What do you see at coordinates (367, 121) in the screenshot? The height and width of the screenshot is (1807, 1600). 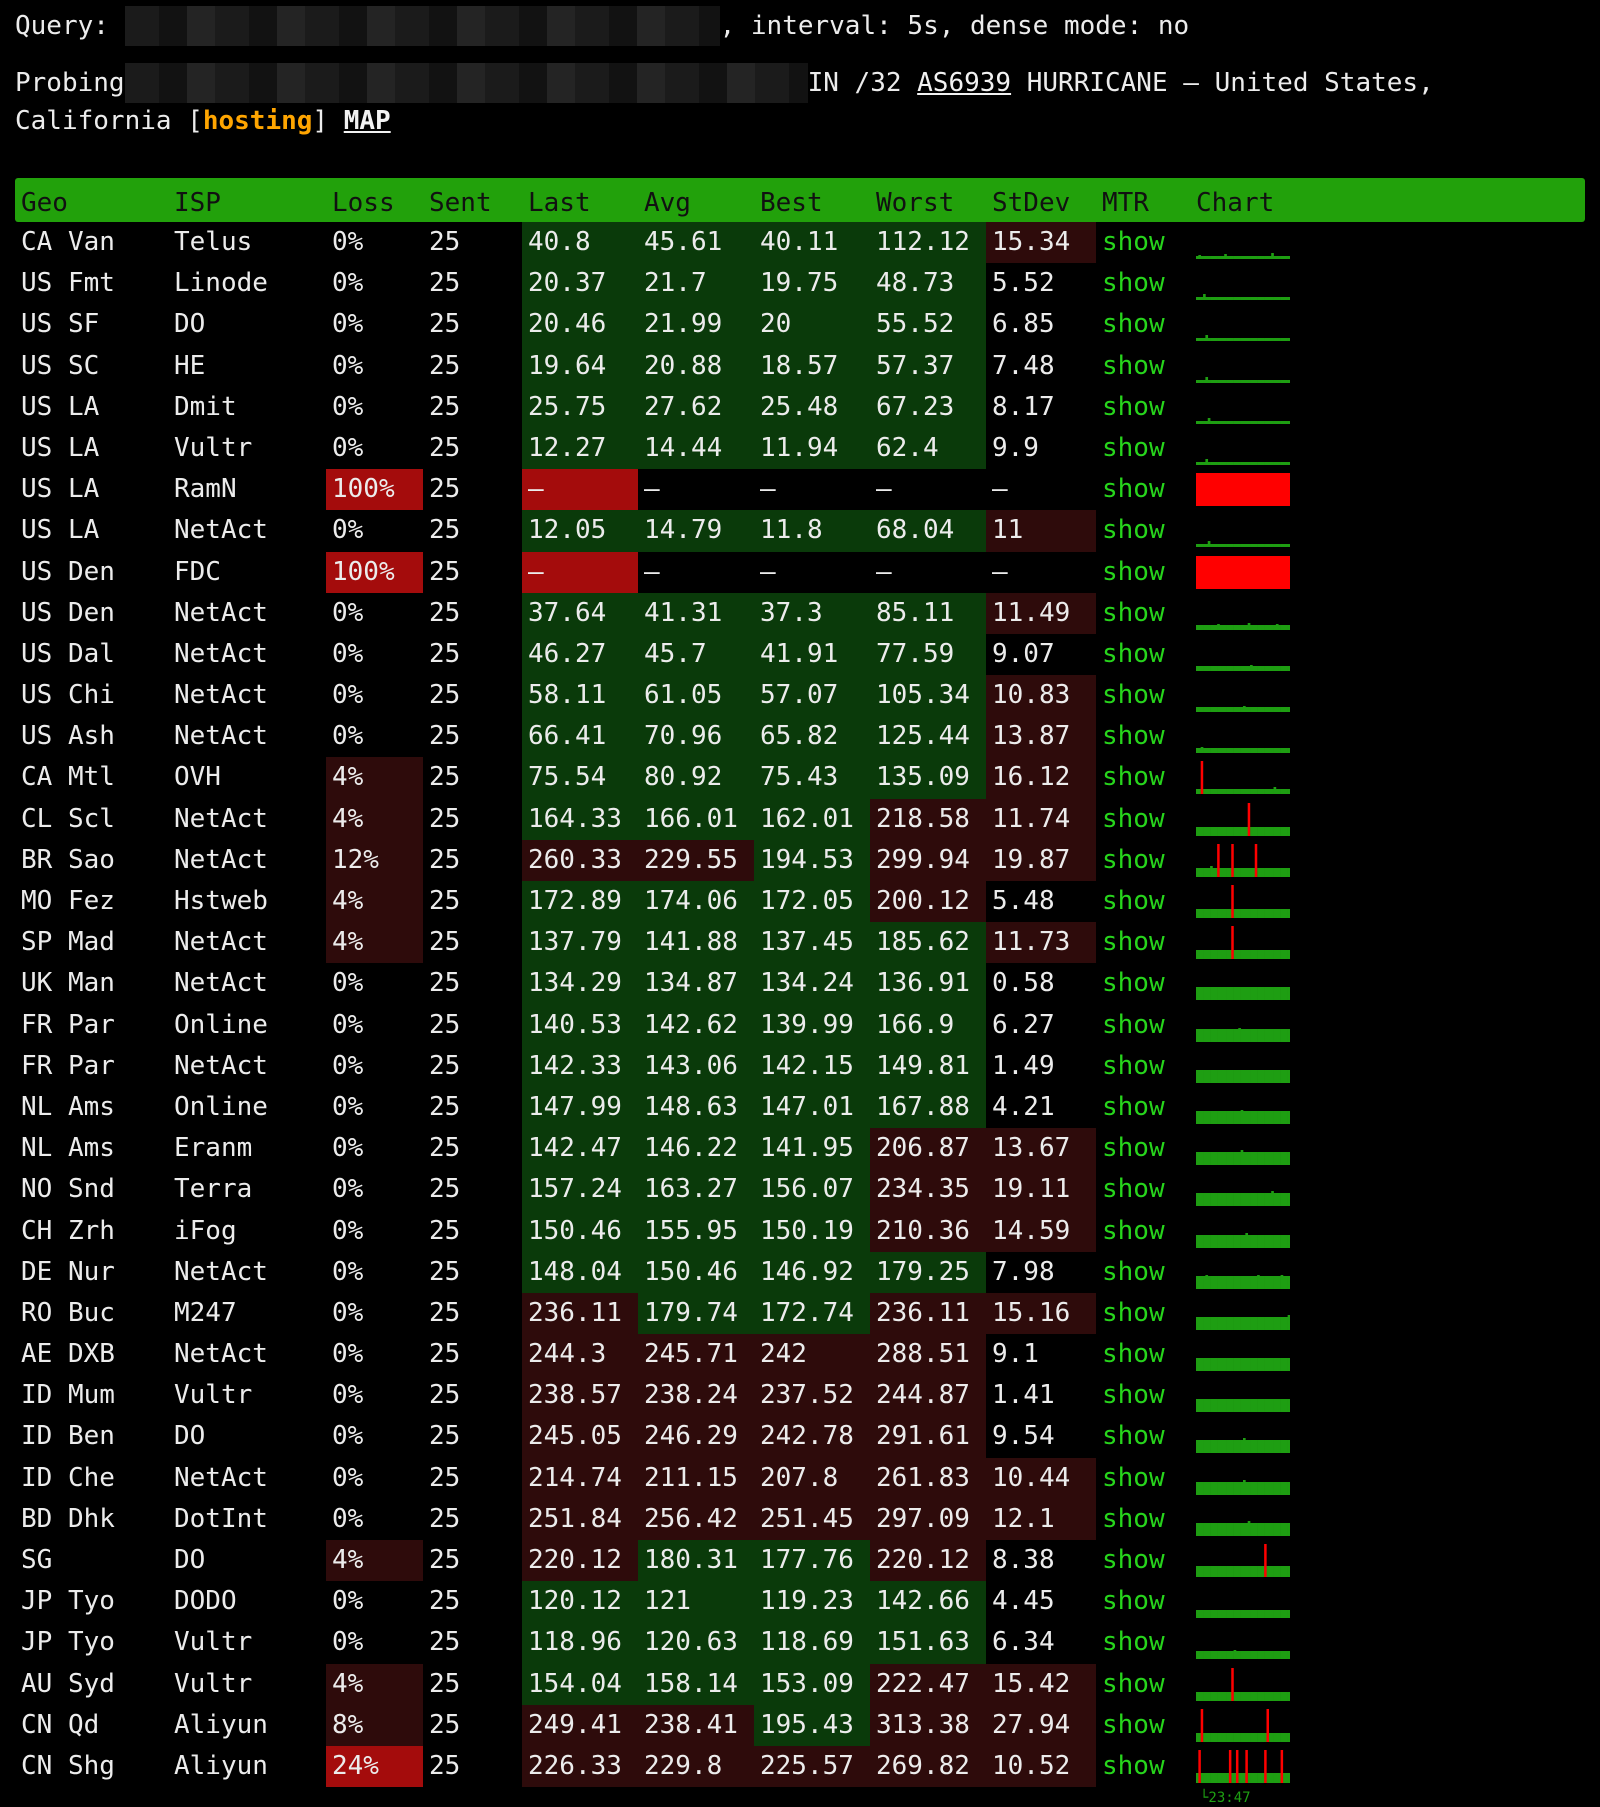 I see `map-link: MAP` at bounding box center [367, 121].